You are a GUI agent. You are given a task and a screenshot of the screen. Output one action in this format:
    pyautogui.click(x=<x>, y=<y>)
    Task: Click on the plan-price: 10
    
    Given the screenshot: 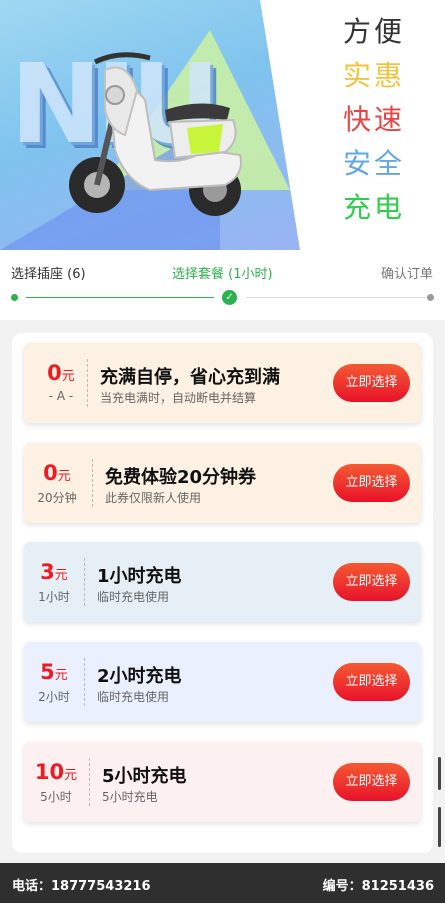 What is the action you would take?
    pyautogui.click(x=49, y=772)
    